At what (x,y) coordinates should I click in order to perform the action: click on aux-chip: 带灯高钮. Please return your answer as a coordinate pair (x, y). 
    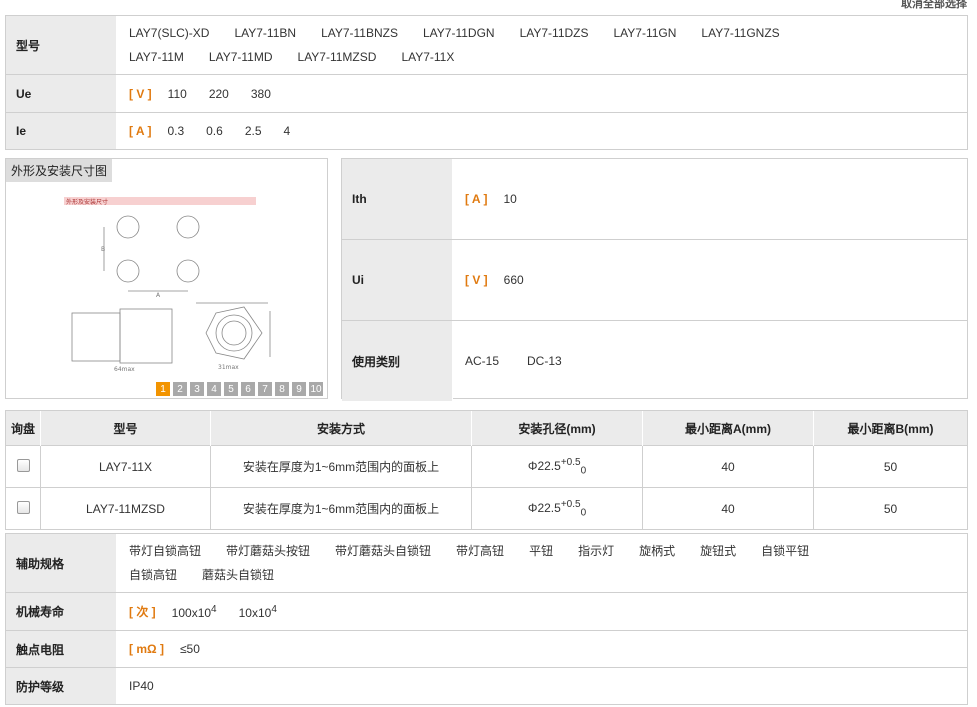
    Looking at the image, I should click on (480, 551).